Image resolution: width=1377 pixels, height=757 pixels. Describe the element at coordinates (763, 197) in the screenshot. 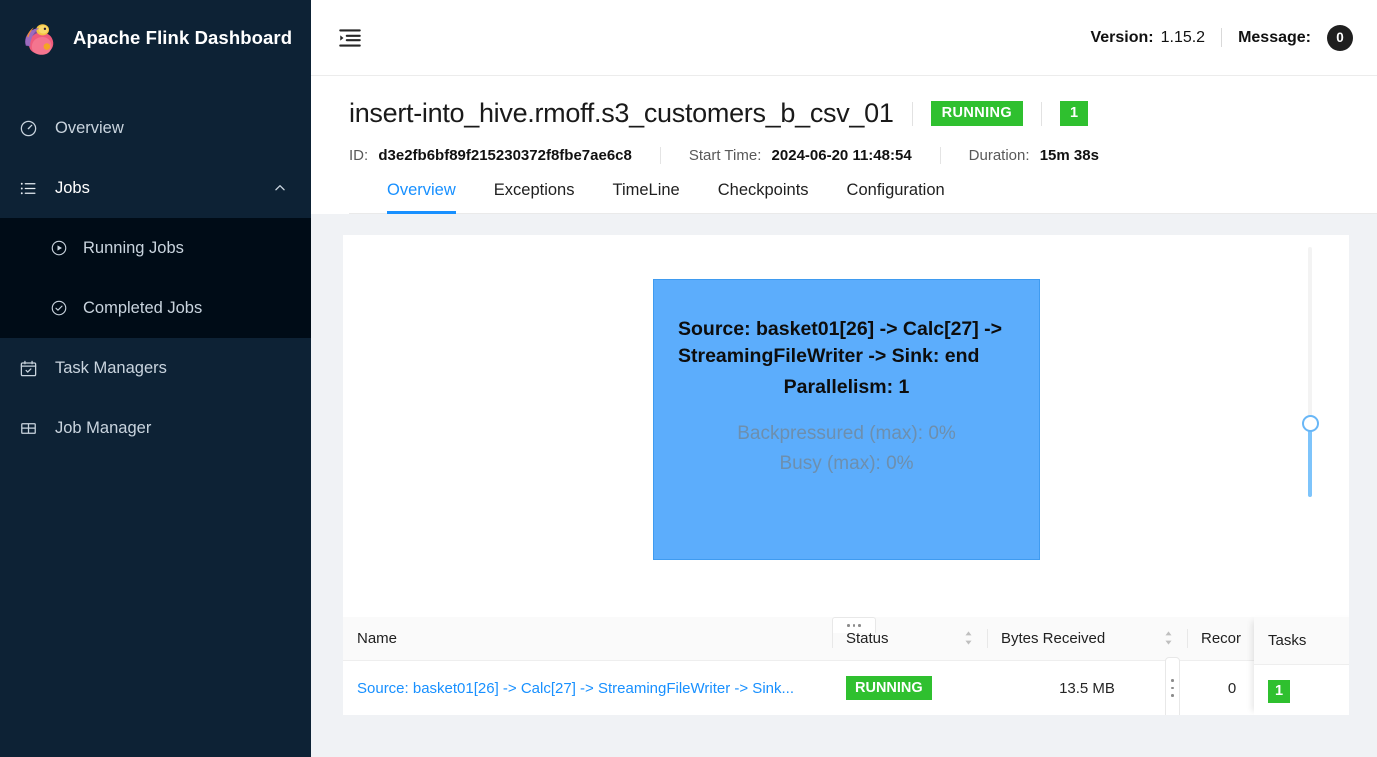

I see `tab-checkpoints: Checkpoints` at that location.